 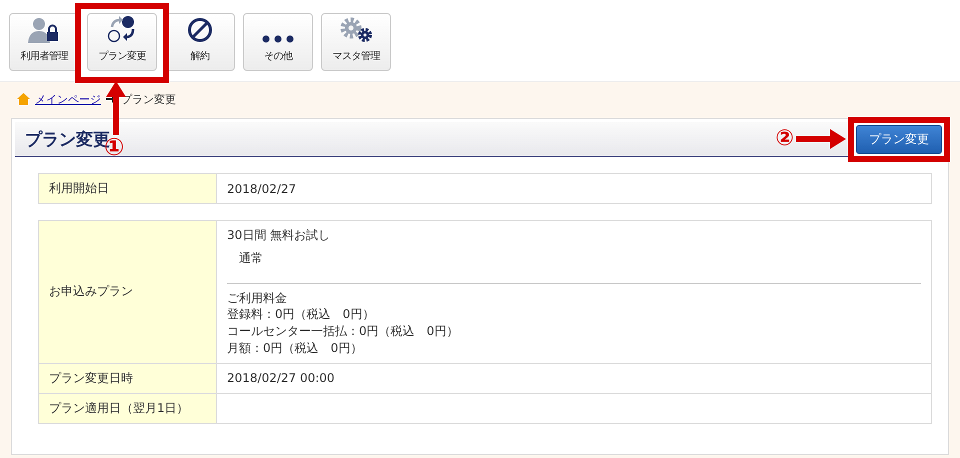 What do you see at coordinates (251, 258) in the screenshot?
I see `plan-type: 通常` at bounding box center [251, 258].